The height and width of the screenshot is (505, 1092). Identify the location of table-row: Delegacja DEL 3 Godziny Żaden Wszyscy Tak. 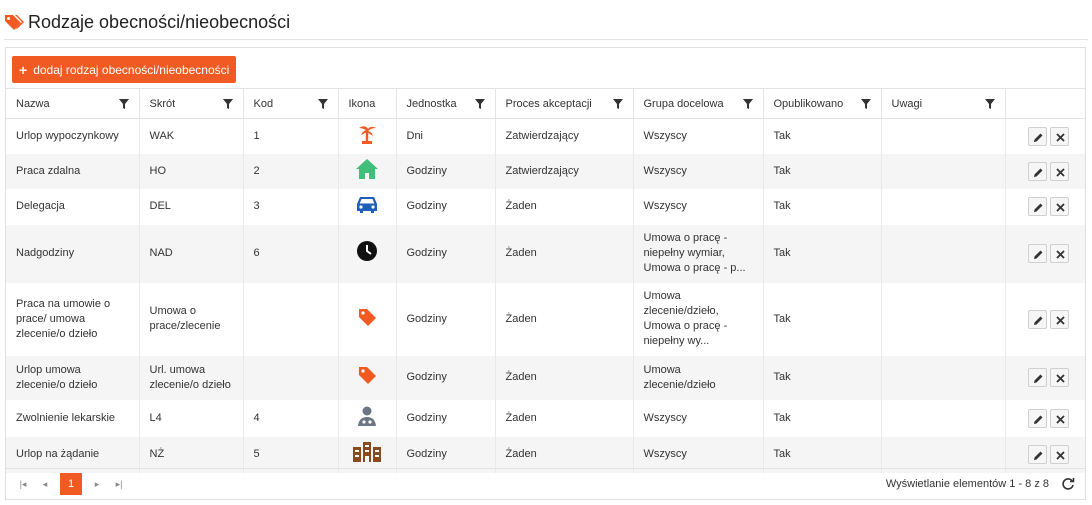
(545, 206).